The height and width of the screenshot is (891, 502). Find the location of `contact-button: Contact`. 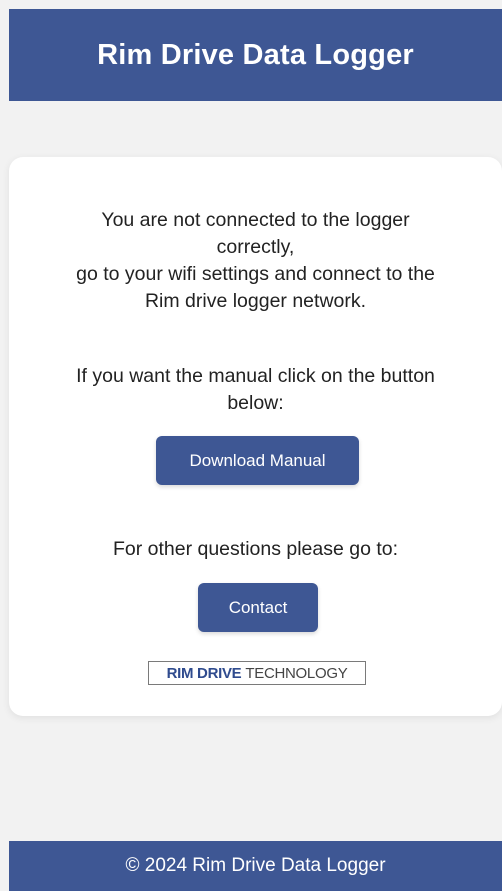

contact-button: Contact is located at coordinates (258, 607).